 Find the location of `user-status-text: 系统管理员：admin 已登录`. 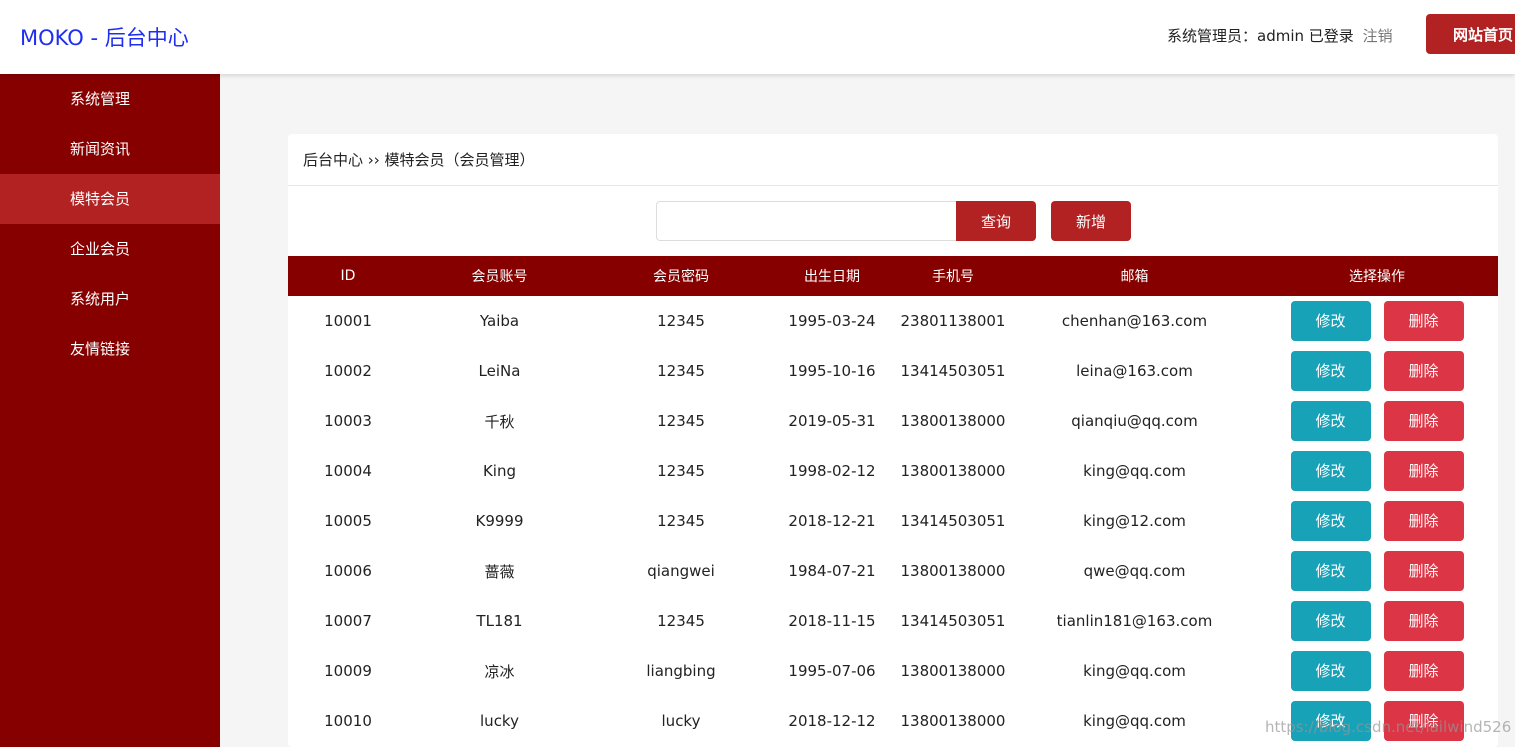

user-status-text: 系统管理员：admin 已登录 is located at coordinates (1260, 36).